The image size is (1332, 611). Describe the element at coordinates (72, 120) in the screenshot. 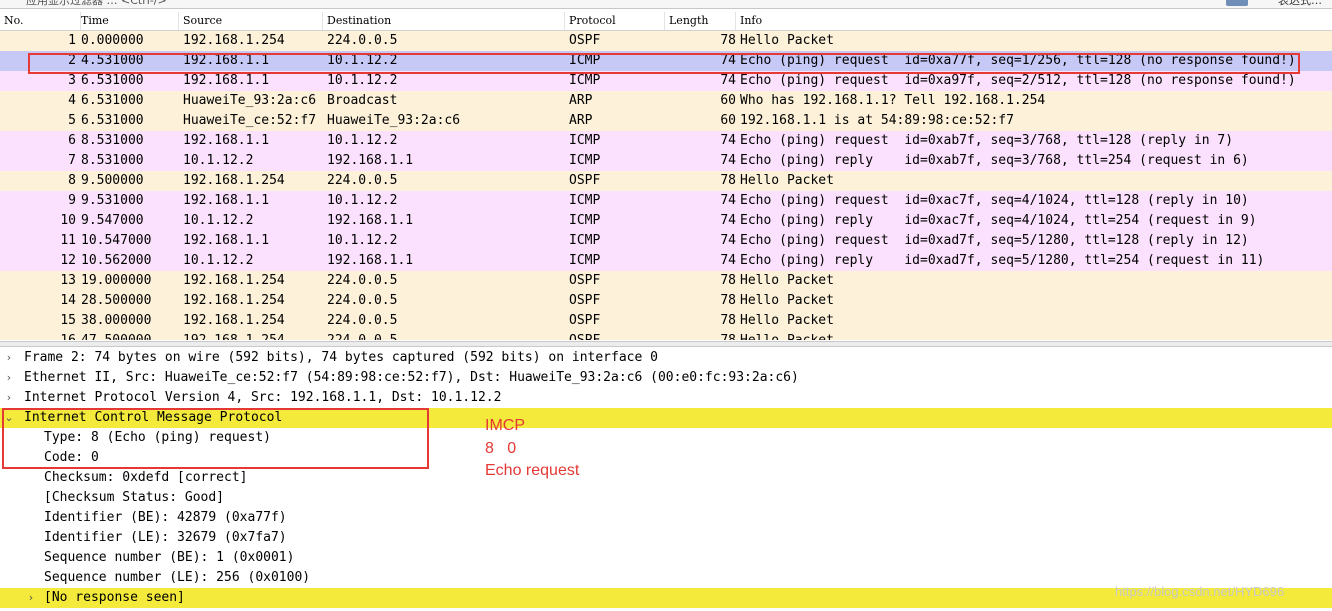

I see `packet-no: 5` at that location.